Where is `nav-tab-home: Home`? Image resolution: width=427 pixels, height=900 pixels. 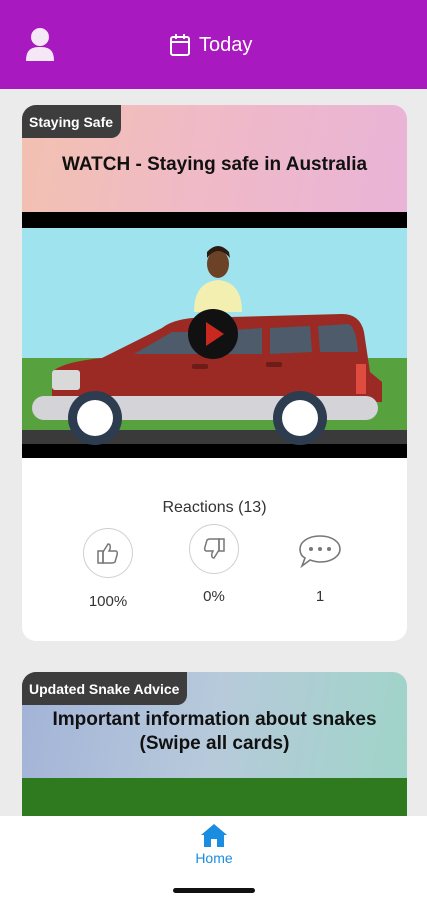 nav-tab-home: Home is located at coordinates (214, 850).